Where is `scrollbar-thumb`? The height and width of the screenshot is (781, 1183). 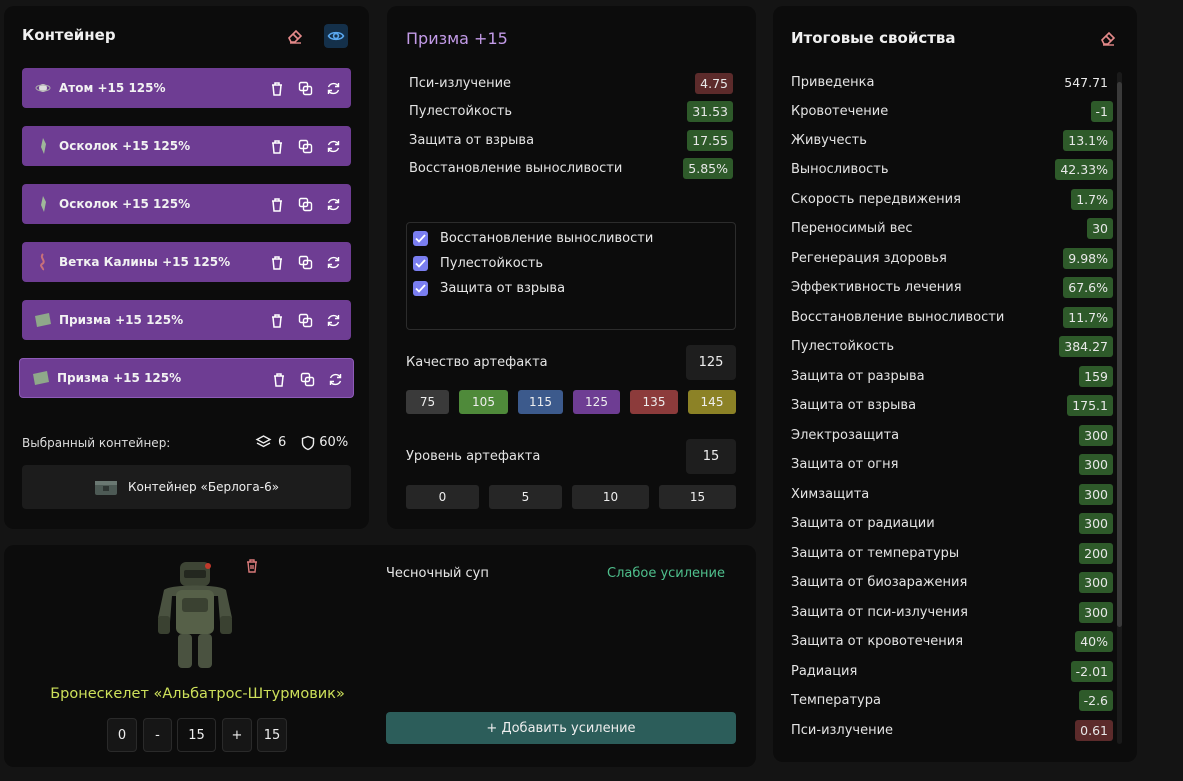
scrollbar-thumb is located at coordinates (1119, 354).